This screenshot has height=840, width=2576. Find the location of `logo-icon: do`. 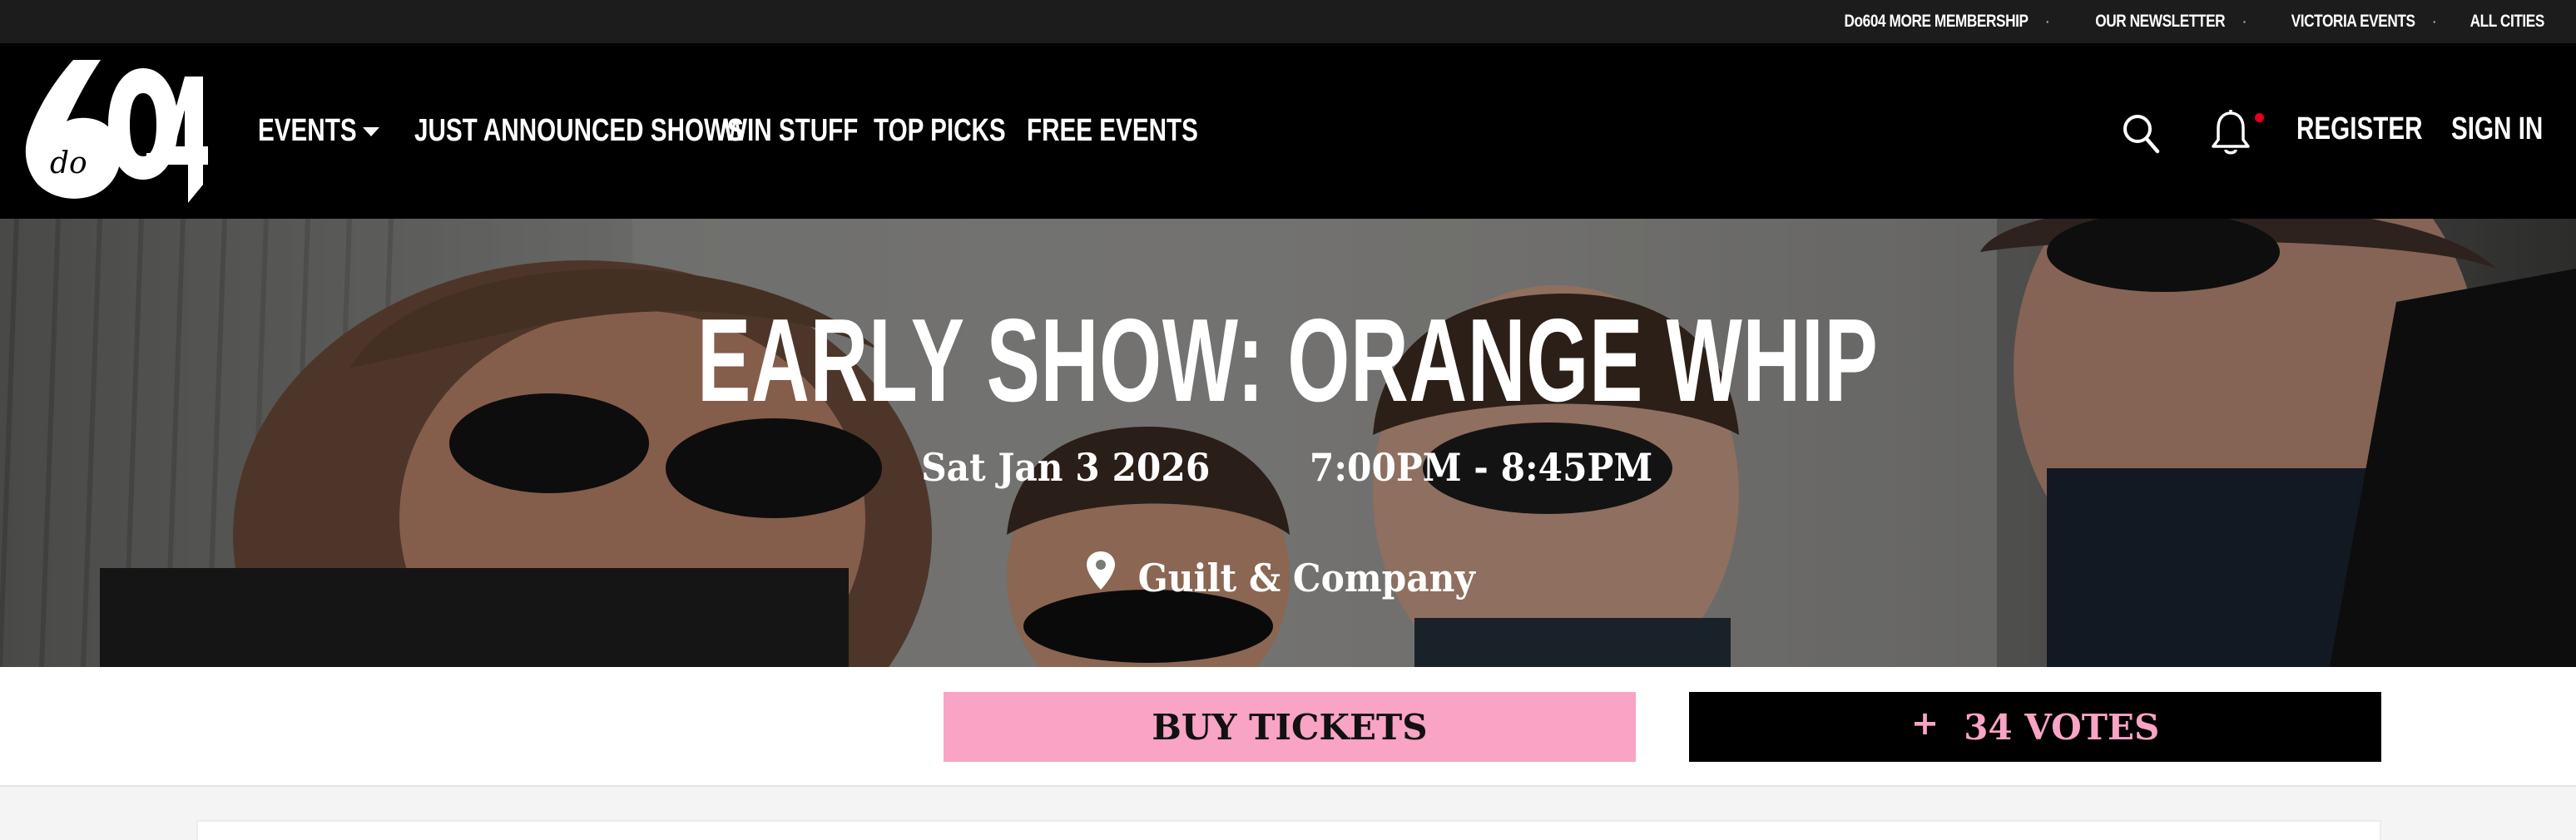

logo-icon: do is located at coordinates (116, 131).